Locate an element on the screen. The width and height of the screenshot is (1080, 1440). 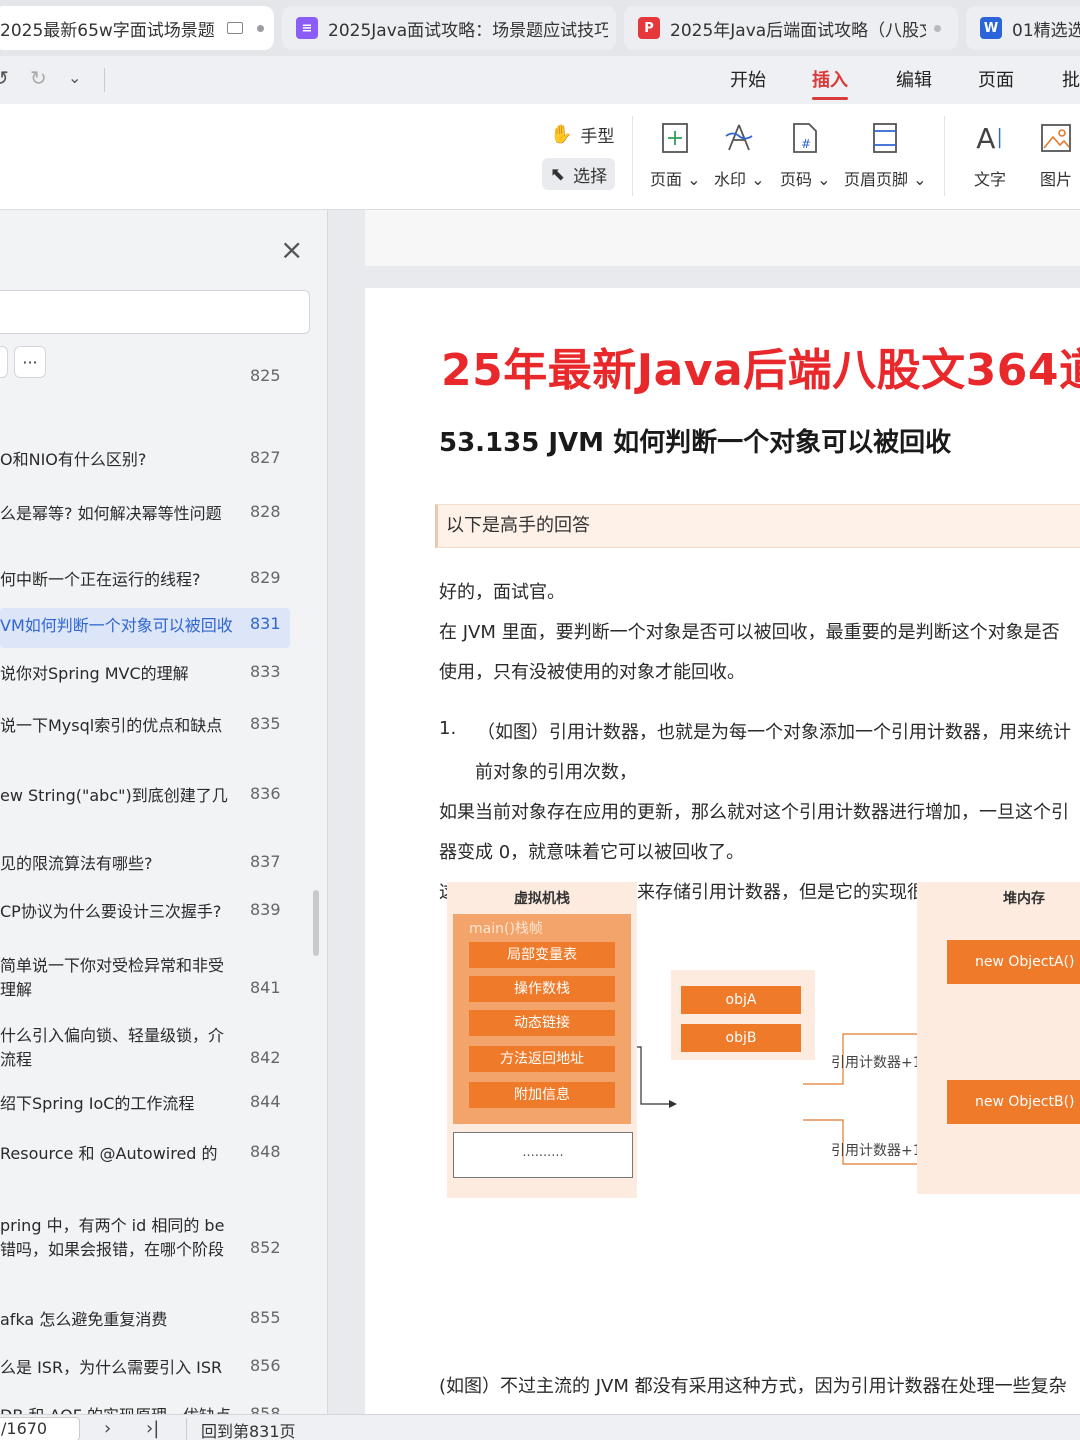
outline-item-title: 绍下Spring IoC的工作流程 is located at coordinates (97, 1103).